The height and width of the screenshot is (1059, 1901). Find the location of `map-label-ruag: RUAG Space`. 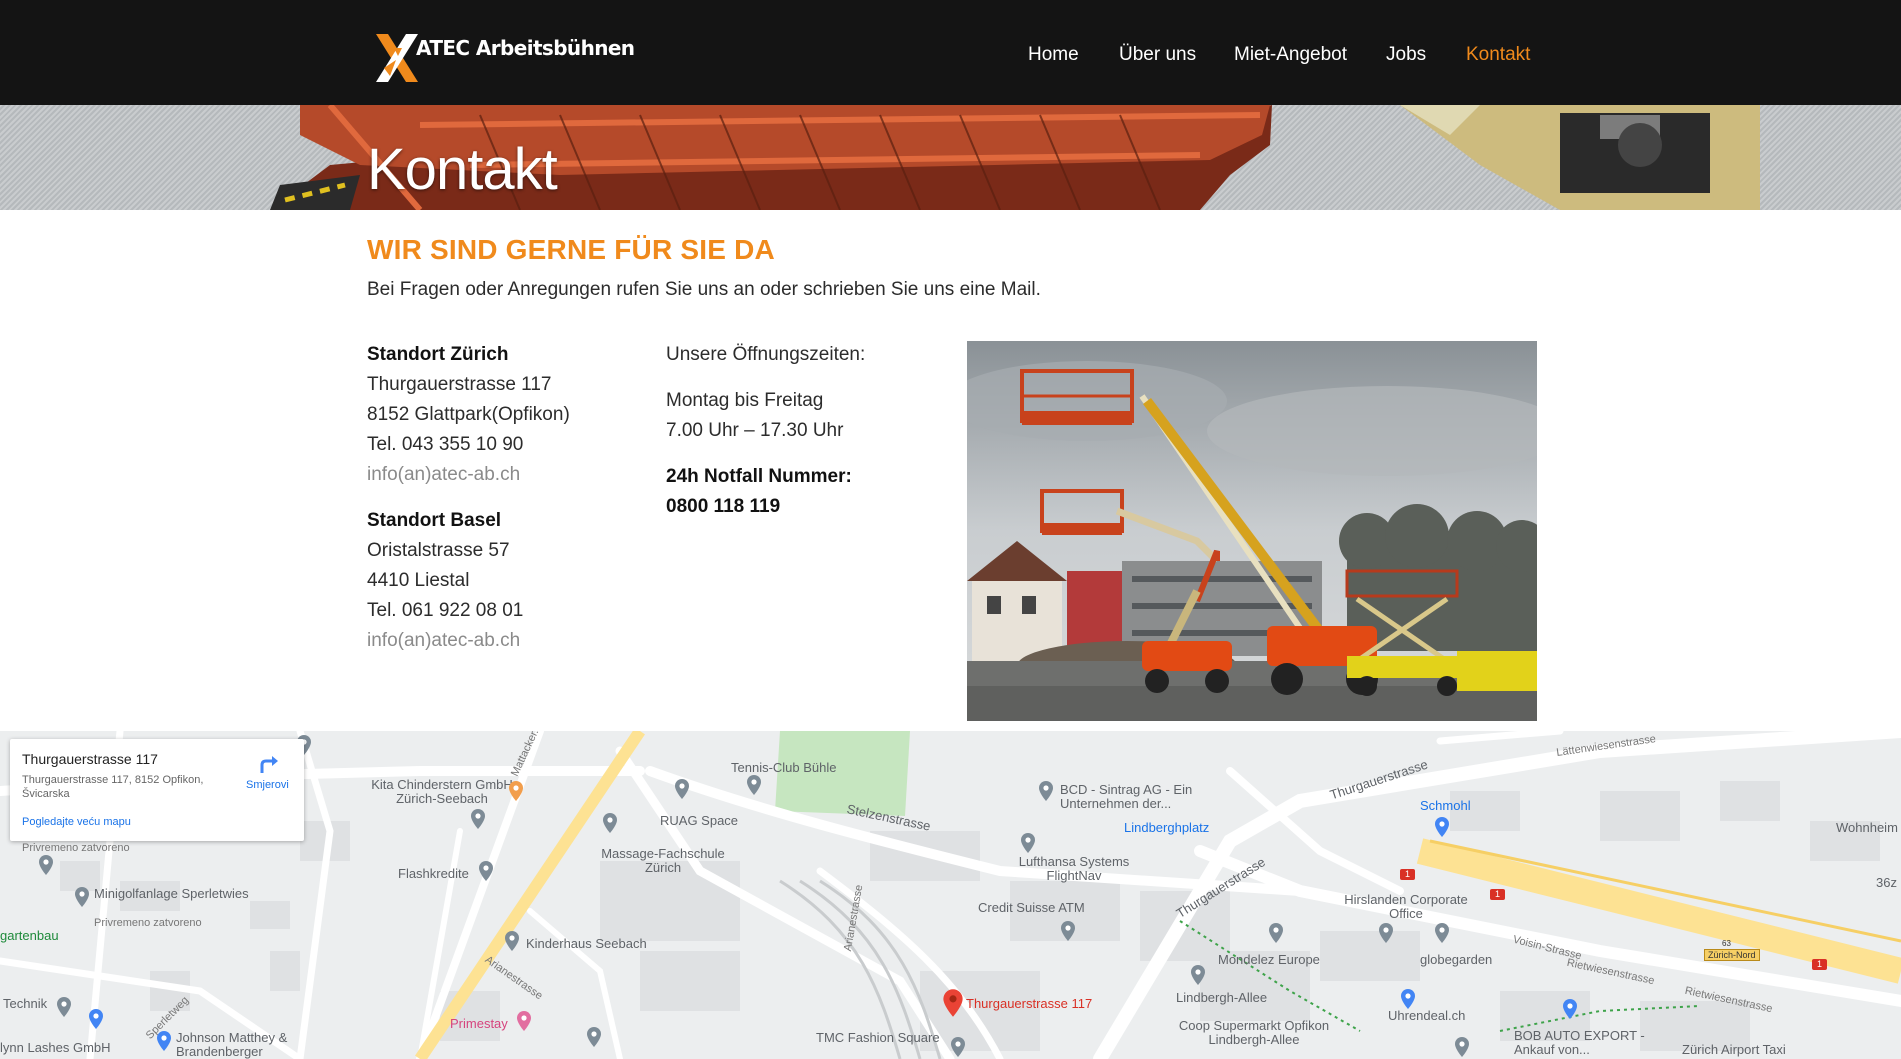

map-label-ruag: RUAG Space is located at coordinates (699, 821).